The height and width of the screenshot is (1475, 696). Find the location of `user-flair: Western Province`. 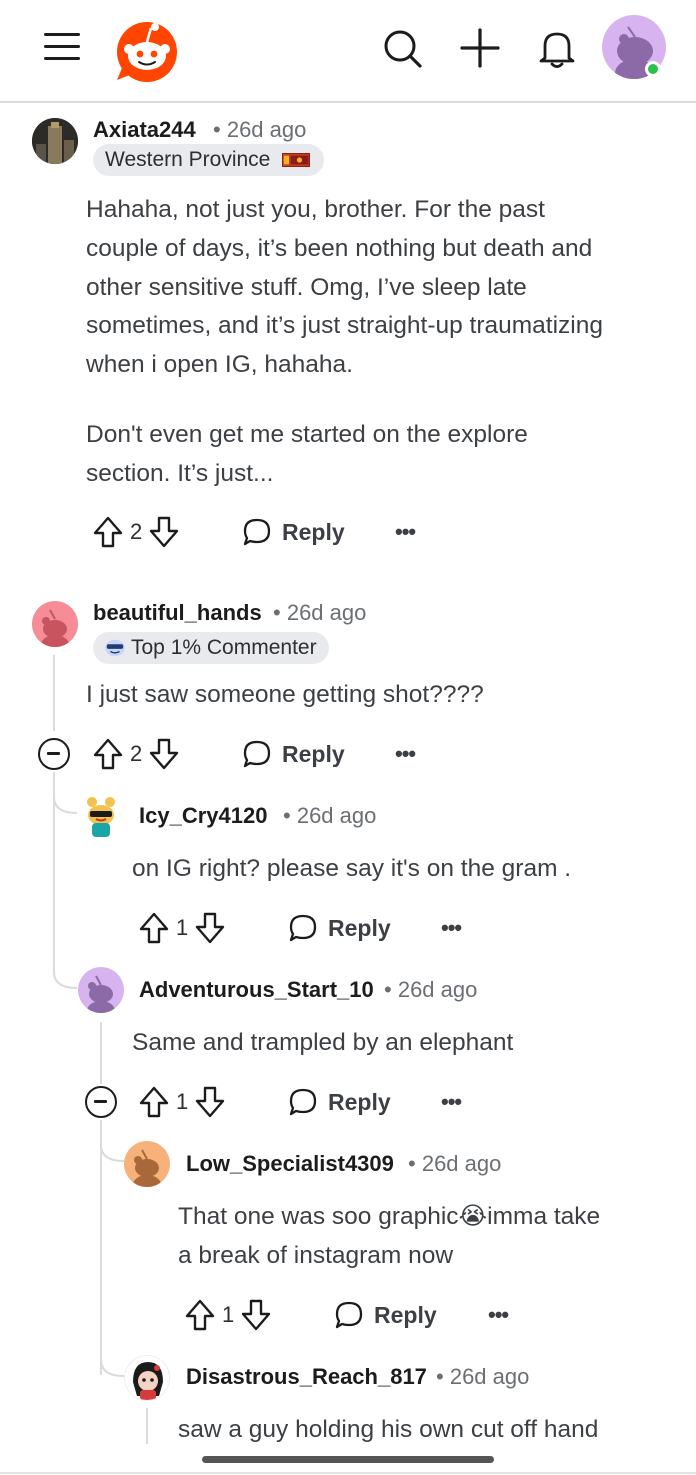

user-flair: Western Province is located at coordinates (209, 160).